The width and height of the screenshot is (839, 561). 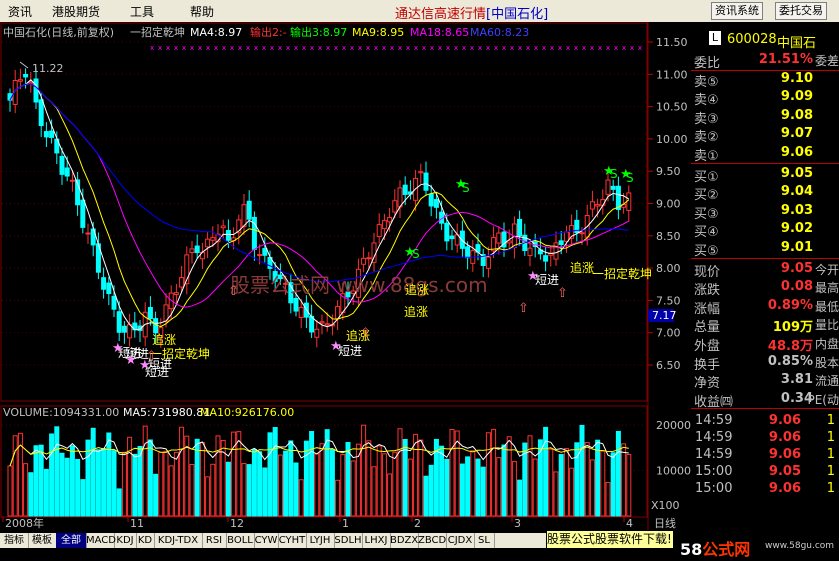 I want to click on tab-sdlh: SDLH, so click(x=348, y=540).